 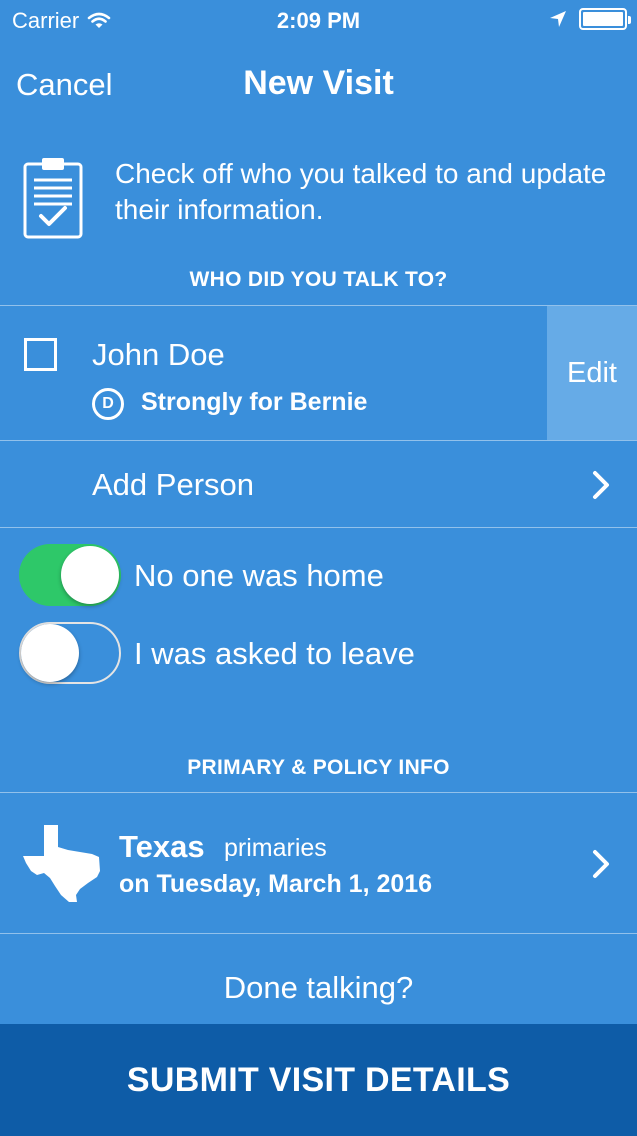 What do you see at coordinates (259, 575) in the screenshot?
I see `toggle-label: No one was home` at bounding box center [259, 575].